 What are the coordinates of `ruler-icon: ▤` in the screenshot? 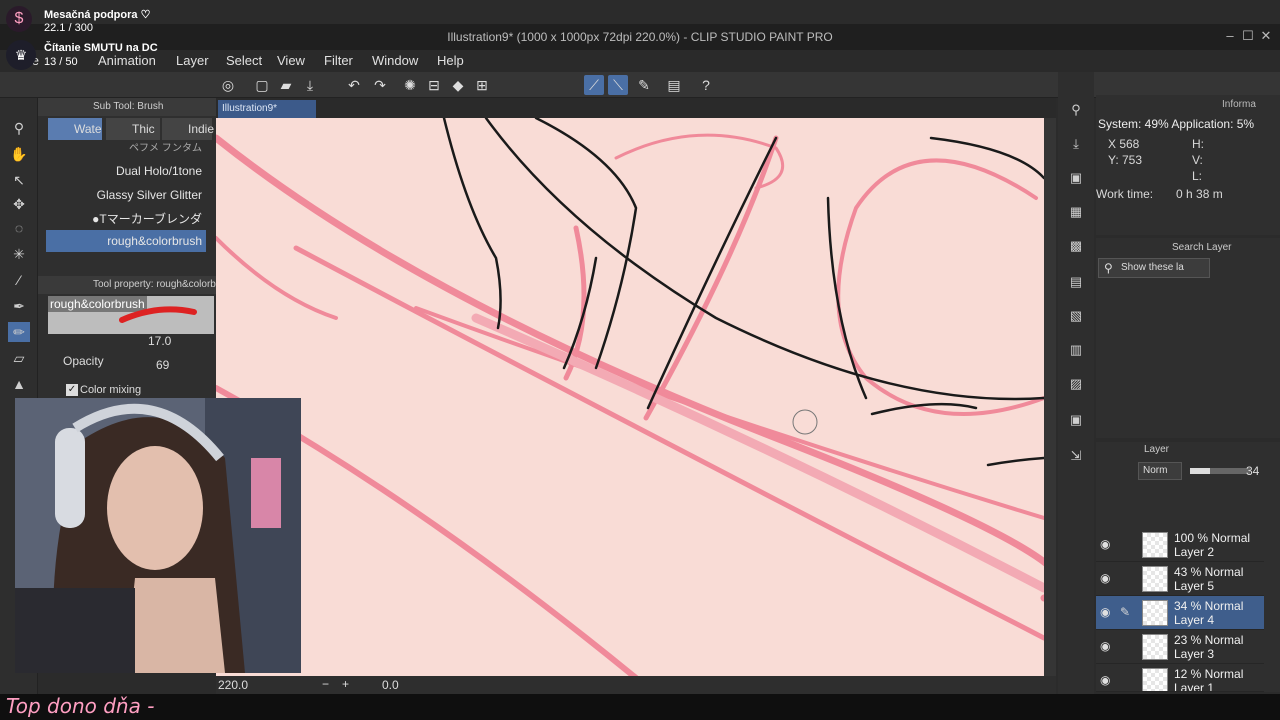 It's located at (674, 85).